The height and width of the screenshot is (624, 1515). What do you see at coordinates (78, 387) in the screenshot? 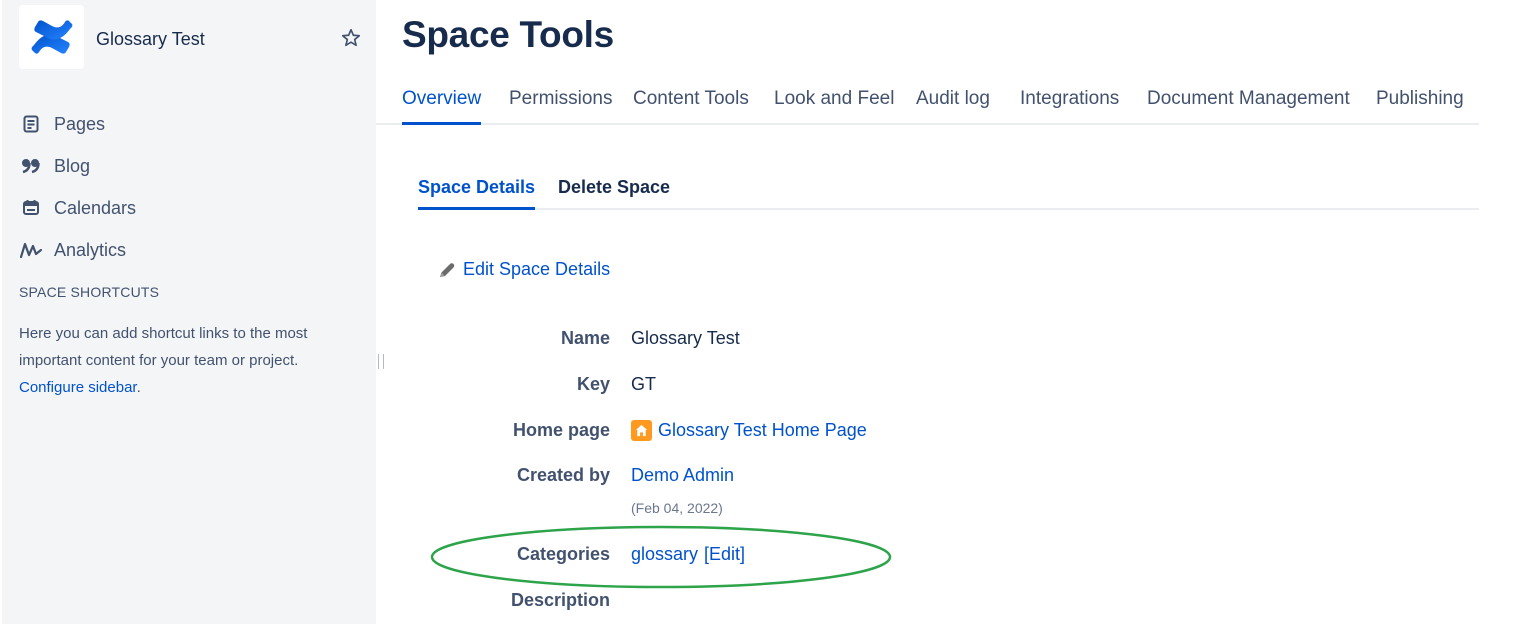
I see `configure-sidebar-link: Configure sidebar` at bounding box center [78, 387].